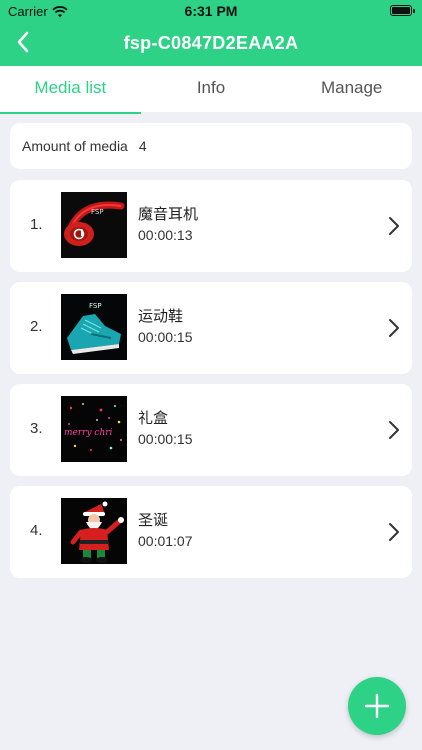  I want to click on media-title: 圣诞, so click(153, 520).